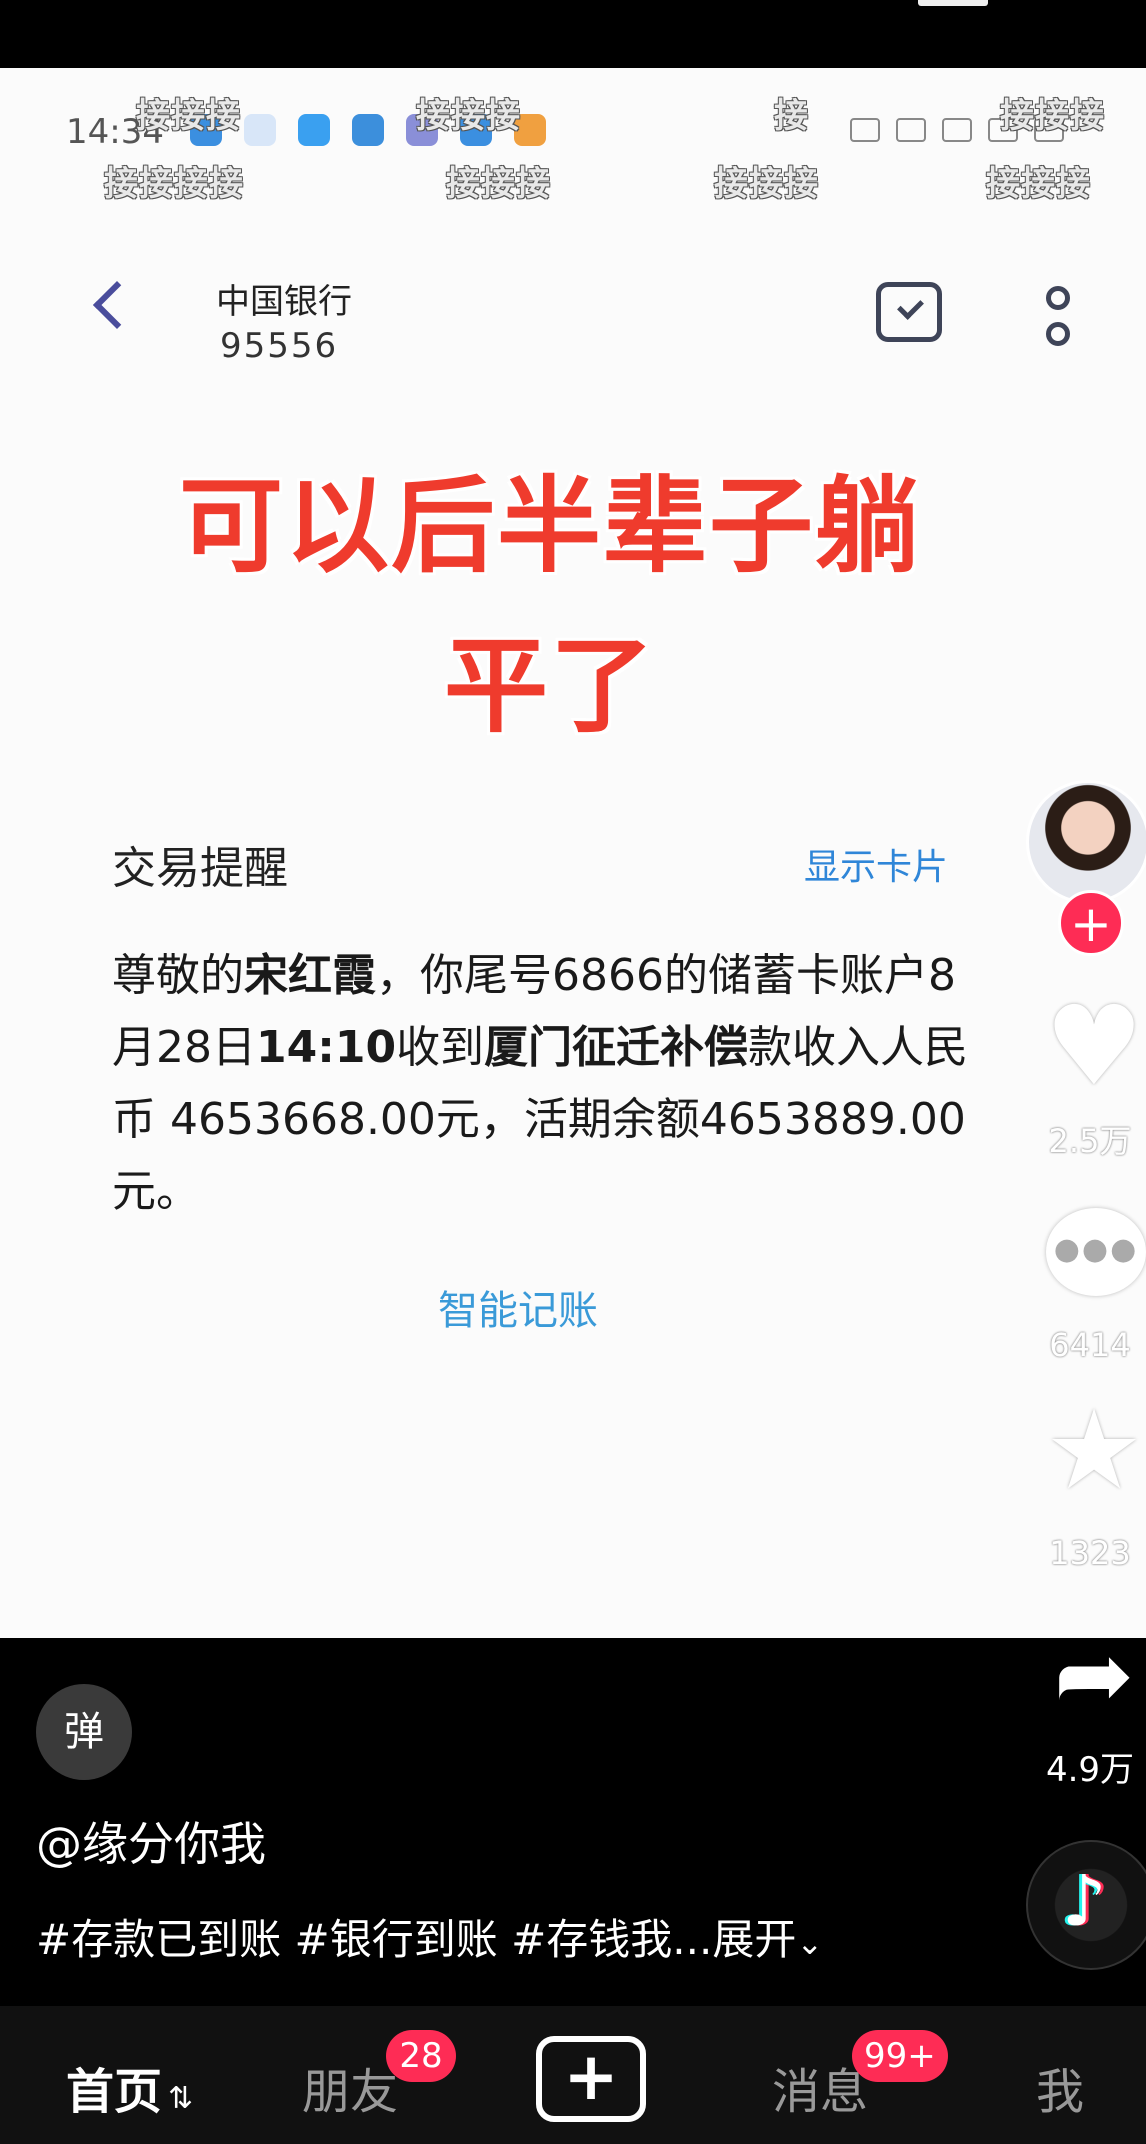  I want to click on recipient-name: 宋红霞, so click(310, 975).